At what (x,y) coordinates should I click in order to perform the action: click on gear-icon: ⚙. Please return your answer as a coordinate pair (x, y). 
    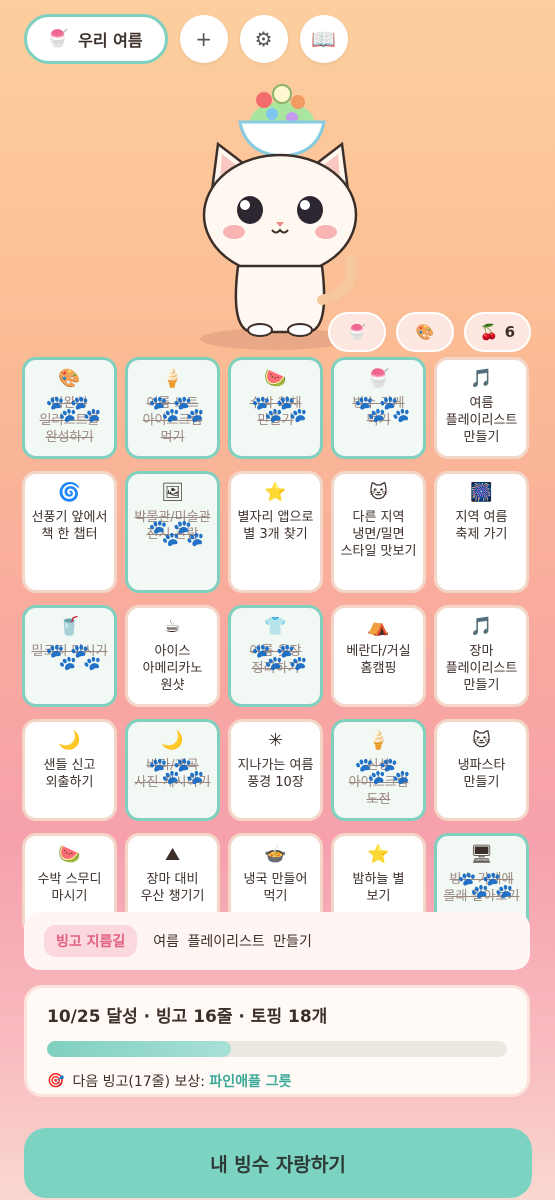
    Looking at the image, I should click on (263, 39).